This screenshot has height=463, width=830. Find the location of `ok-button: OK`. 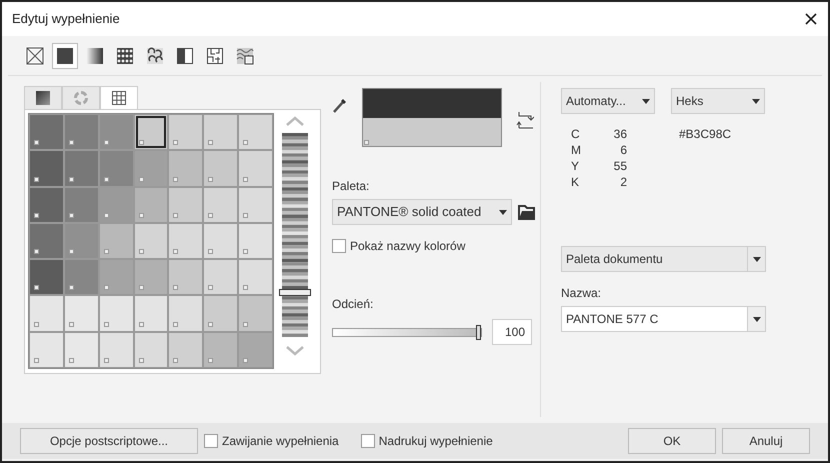

ok-button: OK is located at coordinates (672, 441).